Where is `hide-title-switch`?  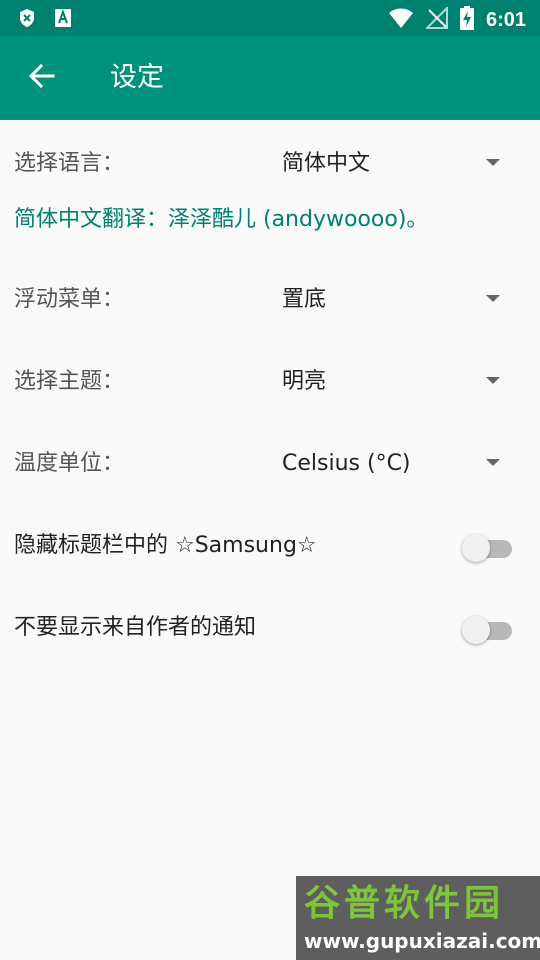
hide-title-switch is located at coordinates (487, 548).